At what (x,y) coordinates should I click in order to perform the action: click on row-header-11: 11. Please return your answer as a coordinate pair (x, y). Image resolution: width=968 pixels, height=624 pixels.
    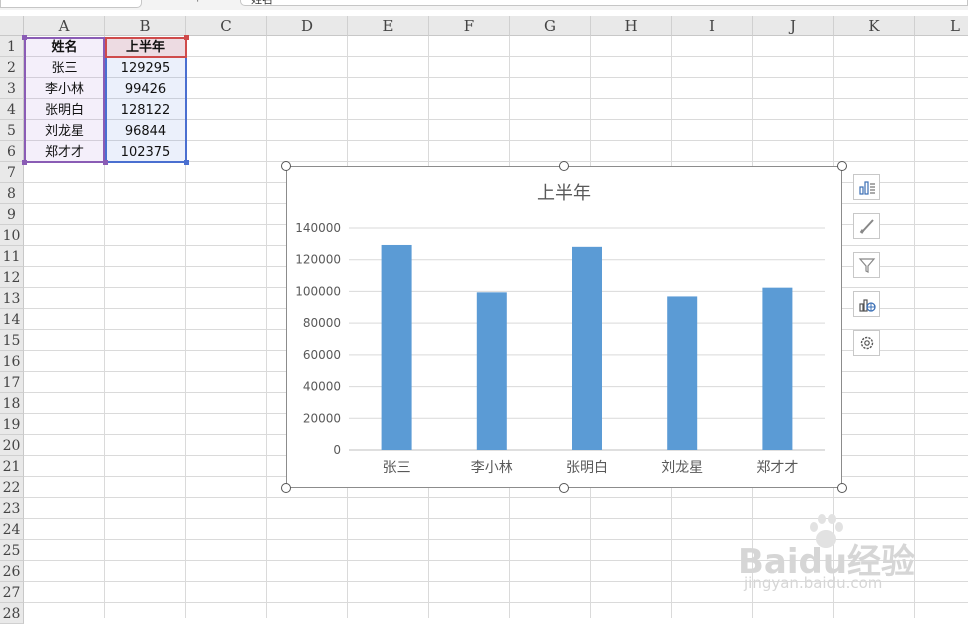
    Looking at the image, I should click on (12, 256).